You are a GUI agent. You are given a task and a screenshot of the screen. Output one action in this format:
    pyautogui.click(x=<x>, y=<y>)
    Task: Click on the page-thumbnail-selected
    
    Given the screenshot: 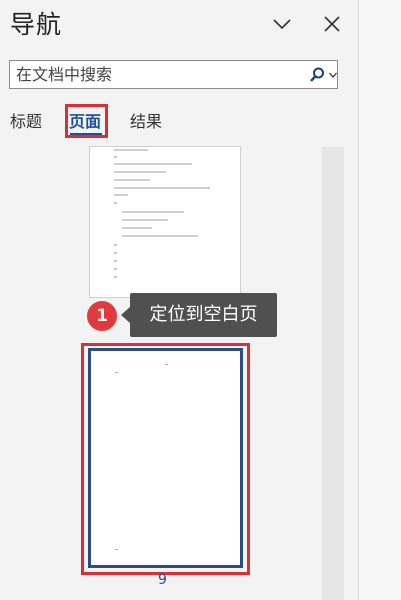 What is the action you would take?
    pyautogui.click(x=165, y=458)
    